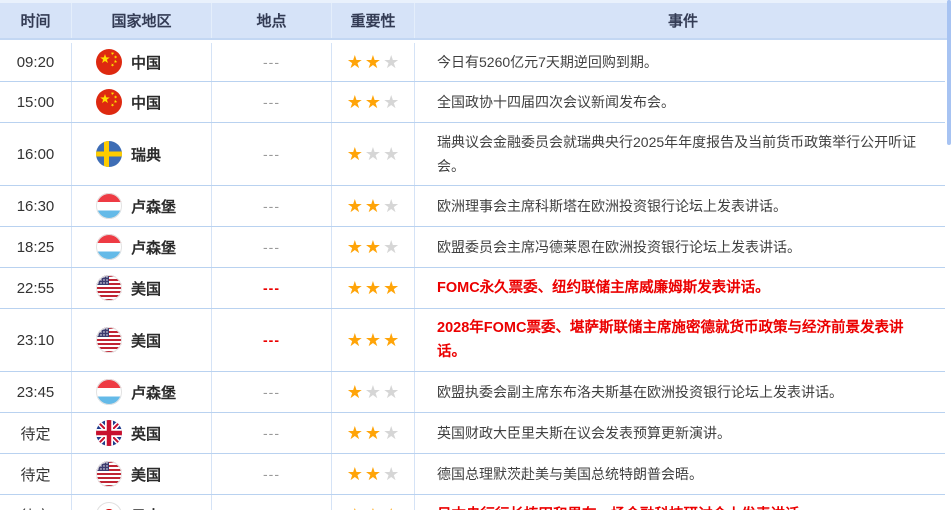 The height and width of the screenshot is (510, 951). What do you see at coordinates (603, 288) in the screenshot?
I see `event-text: FOMC永久票委、纽约联储主席威廉姆斯发表讲话。` at bounding box center [603, 288].